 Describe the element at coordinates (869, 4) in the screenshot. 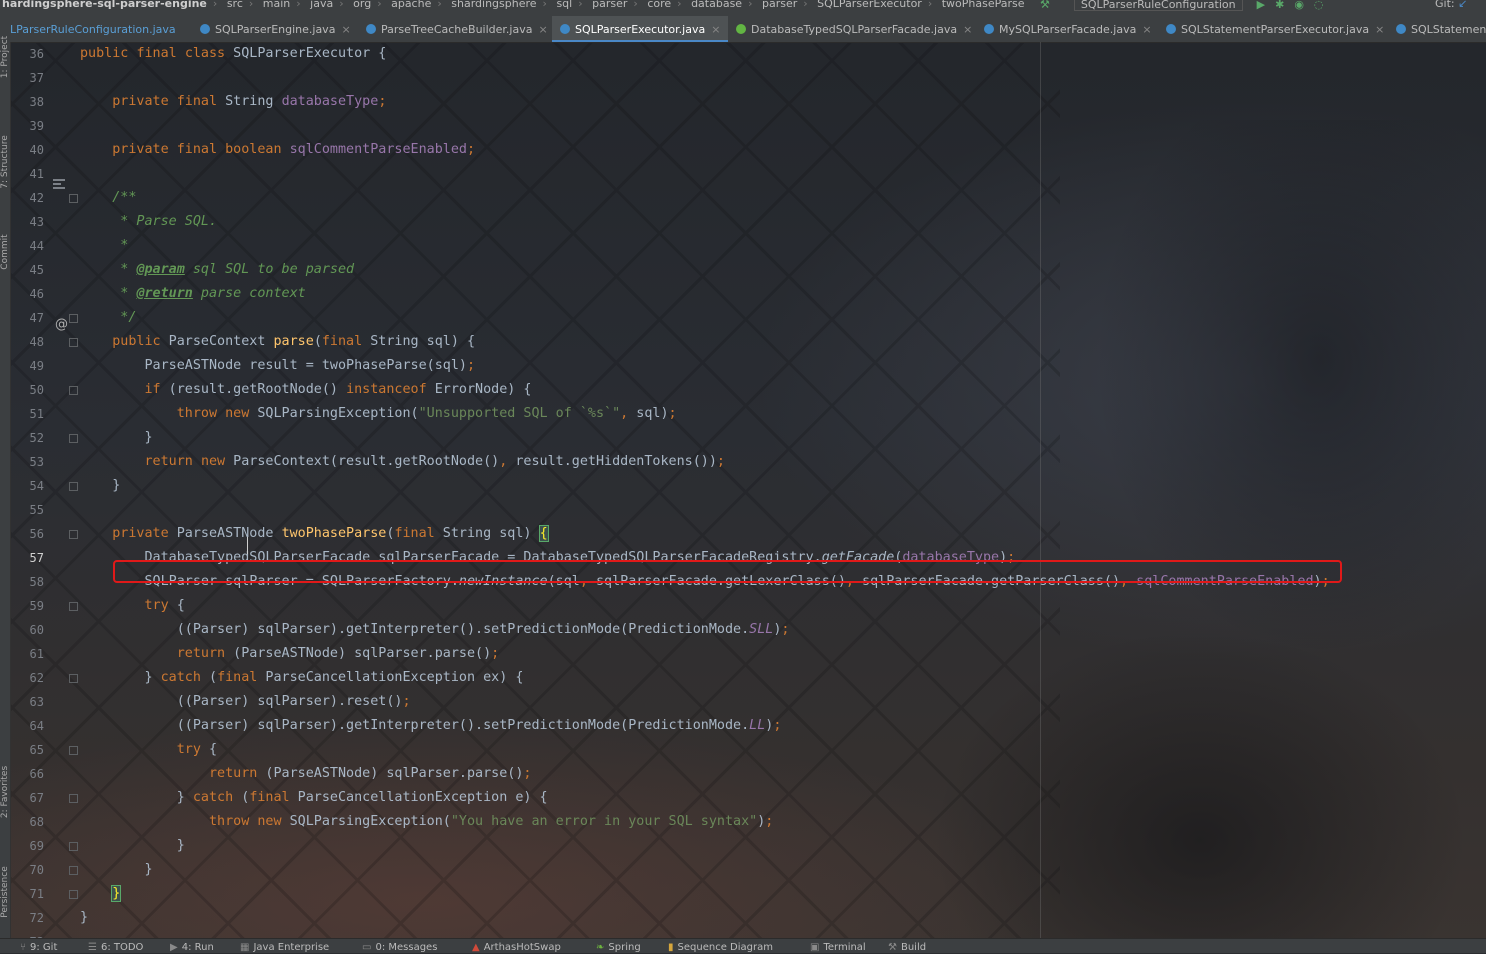

I see `breadcrumb-item-class: SQLParserExecutor` at that location.